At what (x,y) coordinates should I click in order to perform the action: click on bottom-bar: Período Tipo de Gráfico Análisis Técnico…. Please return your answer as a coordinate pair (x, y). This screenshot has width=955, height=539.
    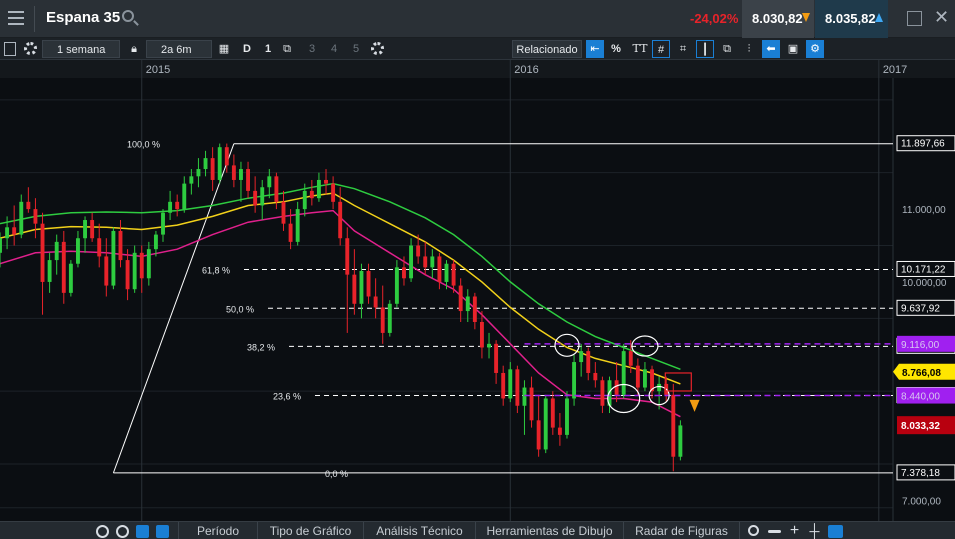
    Looking at the image, I should click on (477, 530).